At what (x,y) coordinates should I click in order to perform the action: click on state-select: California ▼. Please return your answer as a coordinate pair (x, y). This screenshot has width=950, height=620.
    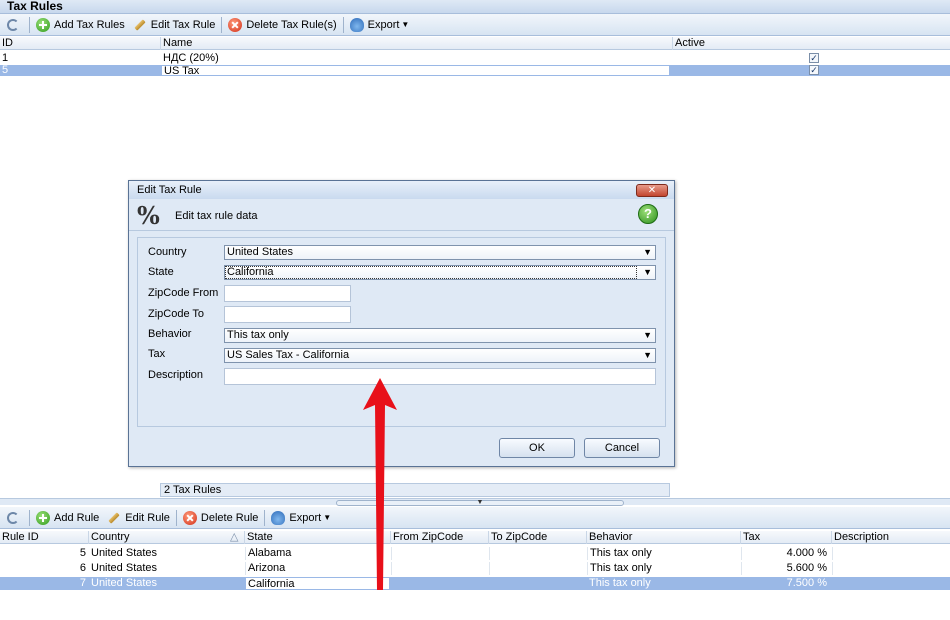
    Looking at the image, I should click on (440, 272).